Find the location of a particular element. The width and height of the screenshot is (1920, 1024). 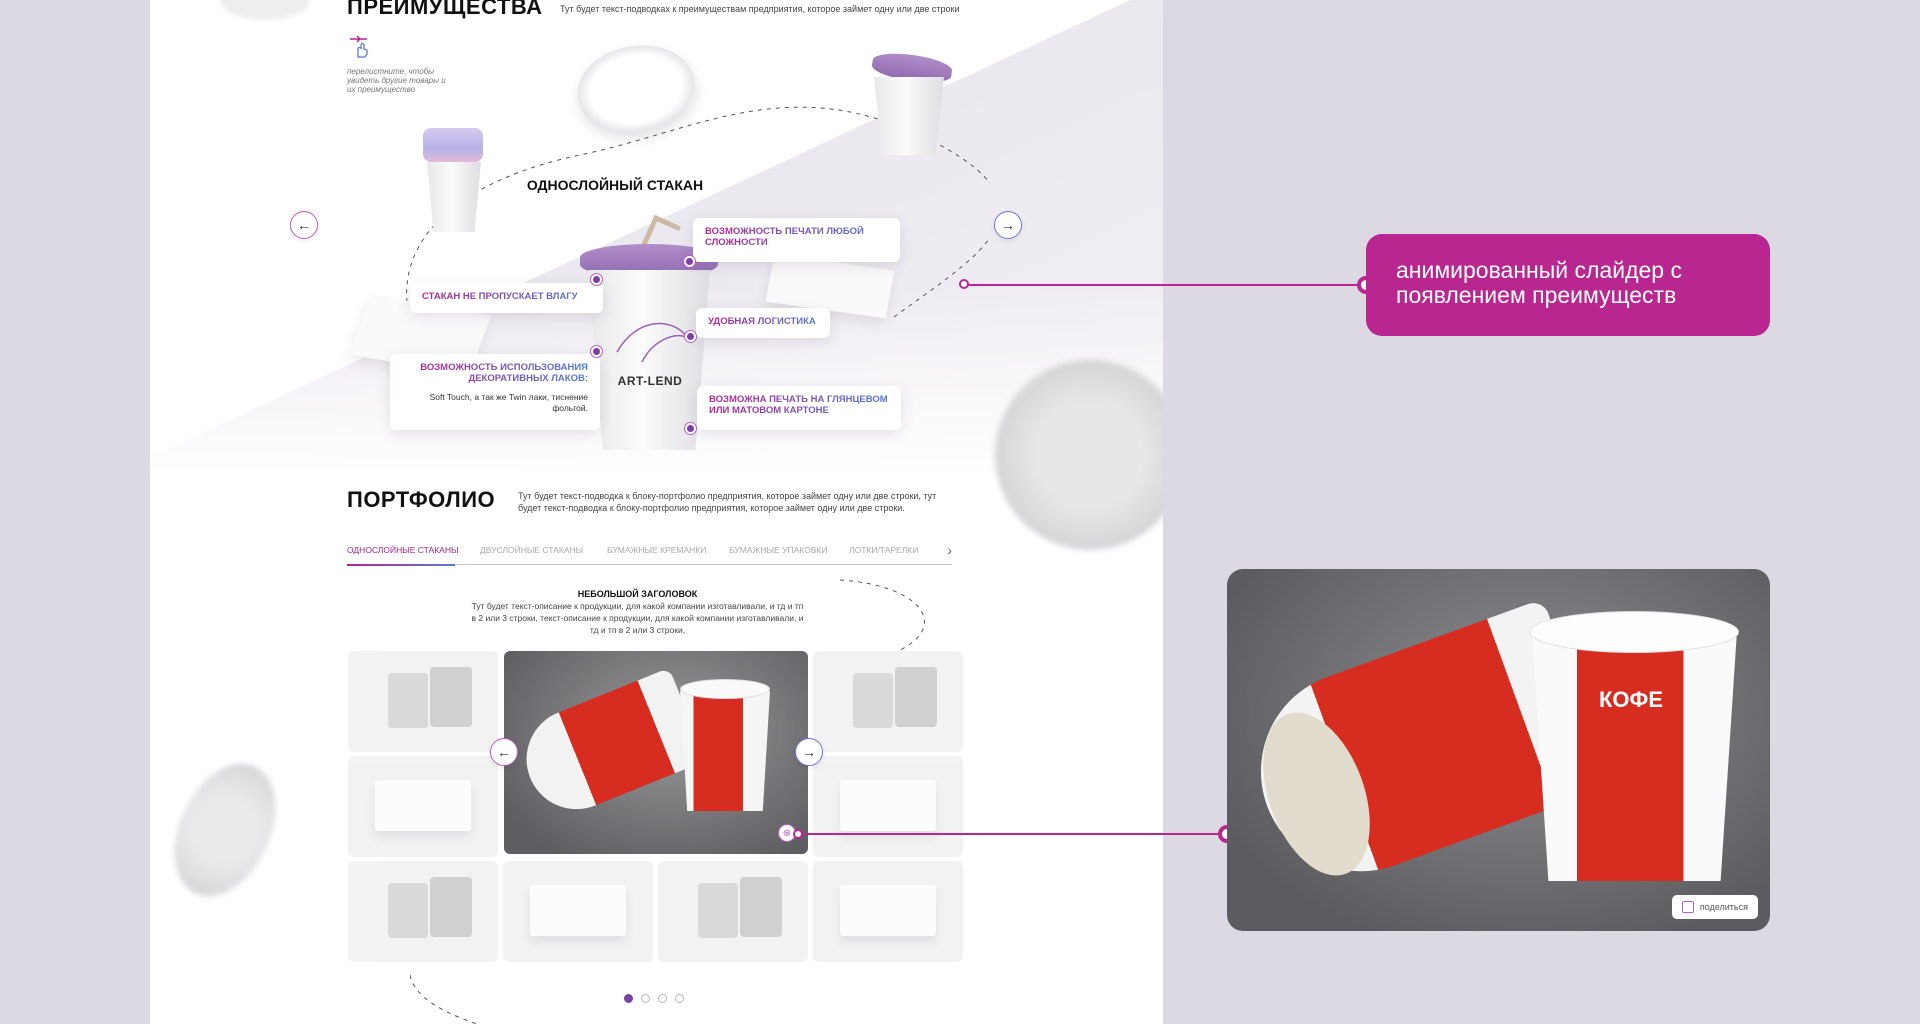

gallery-prev-button: ← is located at coordinates (504, 752).